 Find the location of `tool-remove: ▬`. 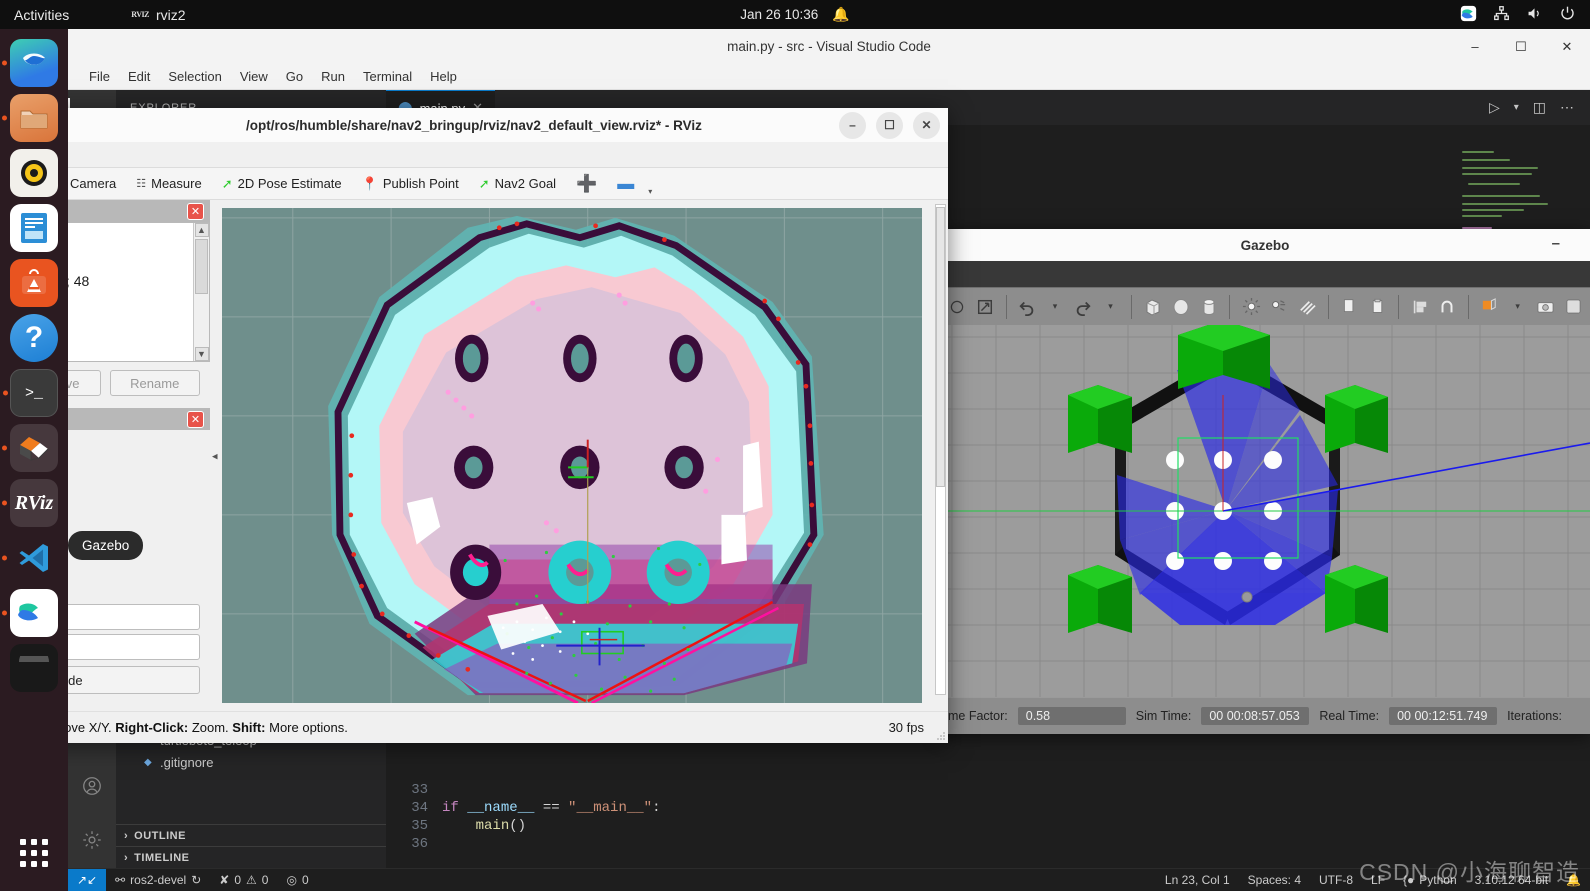

tool-remove: ▬ is located at coordinates (625, 184).